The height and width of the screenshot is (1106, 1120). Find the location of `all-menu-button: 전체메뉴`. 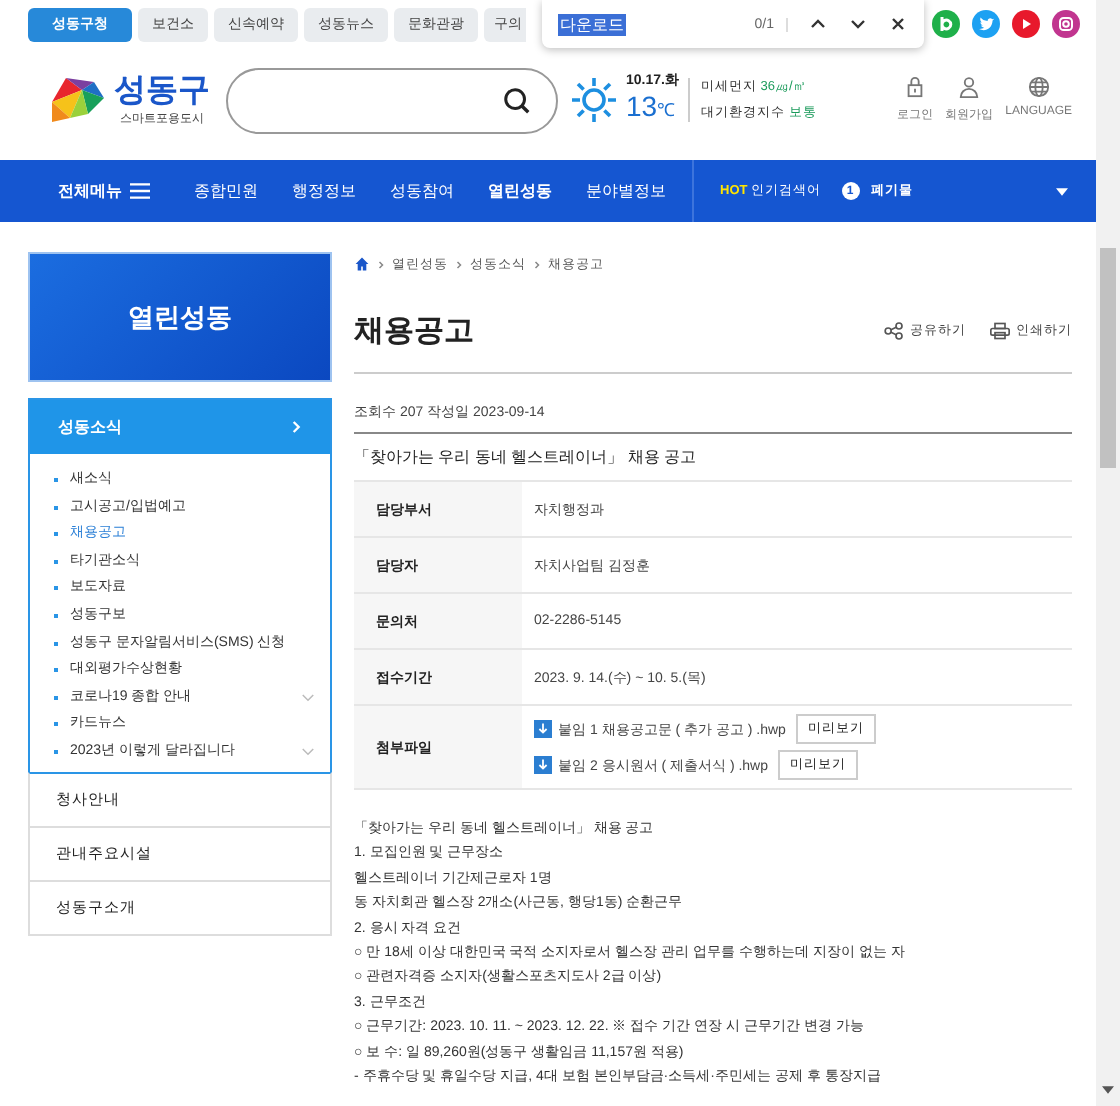

all-menu-button: 전체메뉴 is located at coordinates (104, 191).